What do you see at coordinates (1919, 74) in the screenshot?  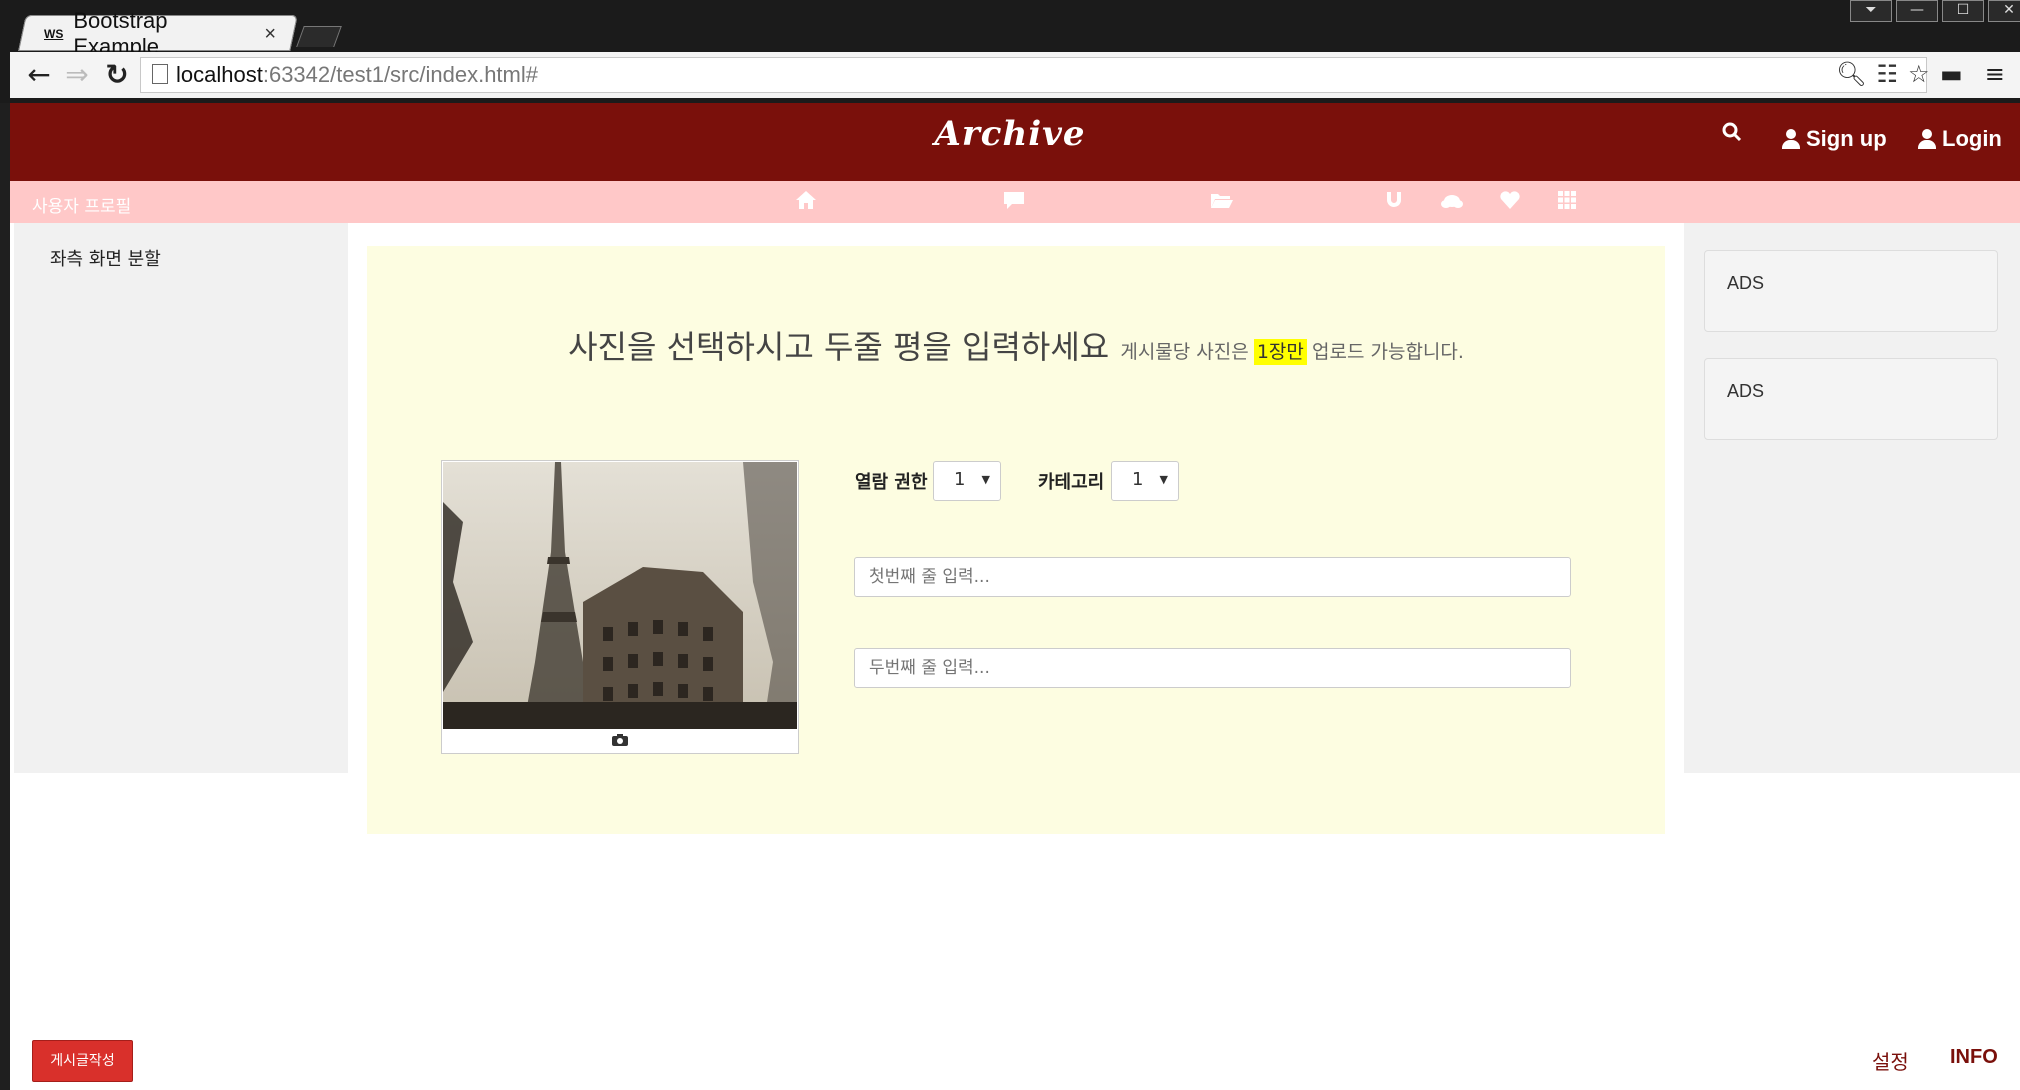 I see `bookmark-star-icon: ☆` at bounding box center [1919, 74].